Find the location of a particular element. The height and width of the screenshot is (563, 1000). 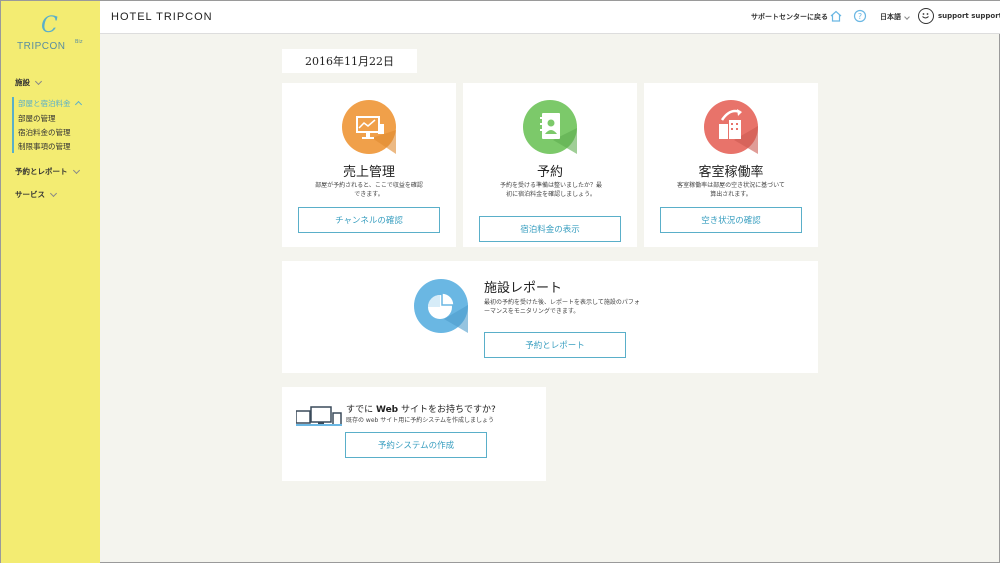

sidebar-group-rooms: 部屋と宿泊料金 部屋の管理 宿泊料金の管理 制限事項の管理 is located at coordinates (47, 125).